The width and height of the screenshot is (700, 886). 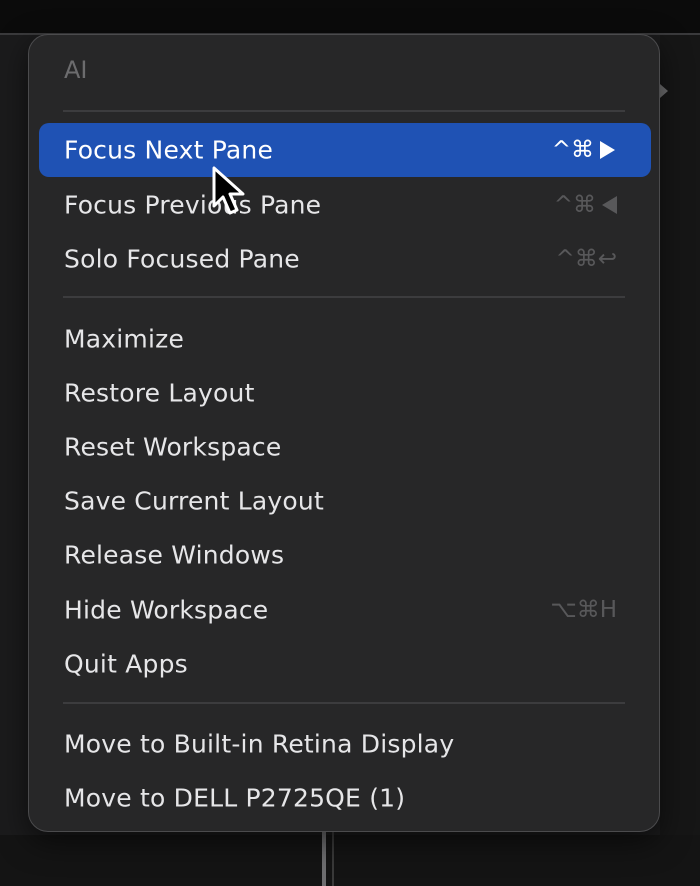 What do you see at coordinates (664, 91) in the screenshot?
I see `submenu-chevron-icon` at bounding box center [664, 91].